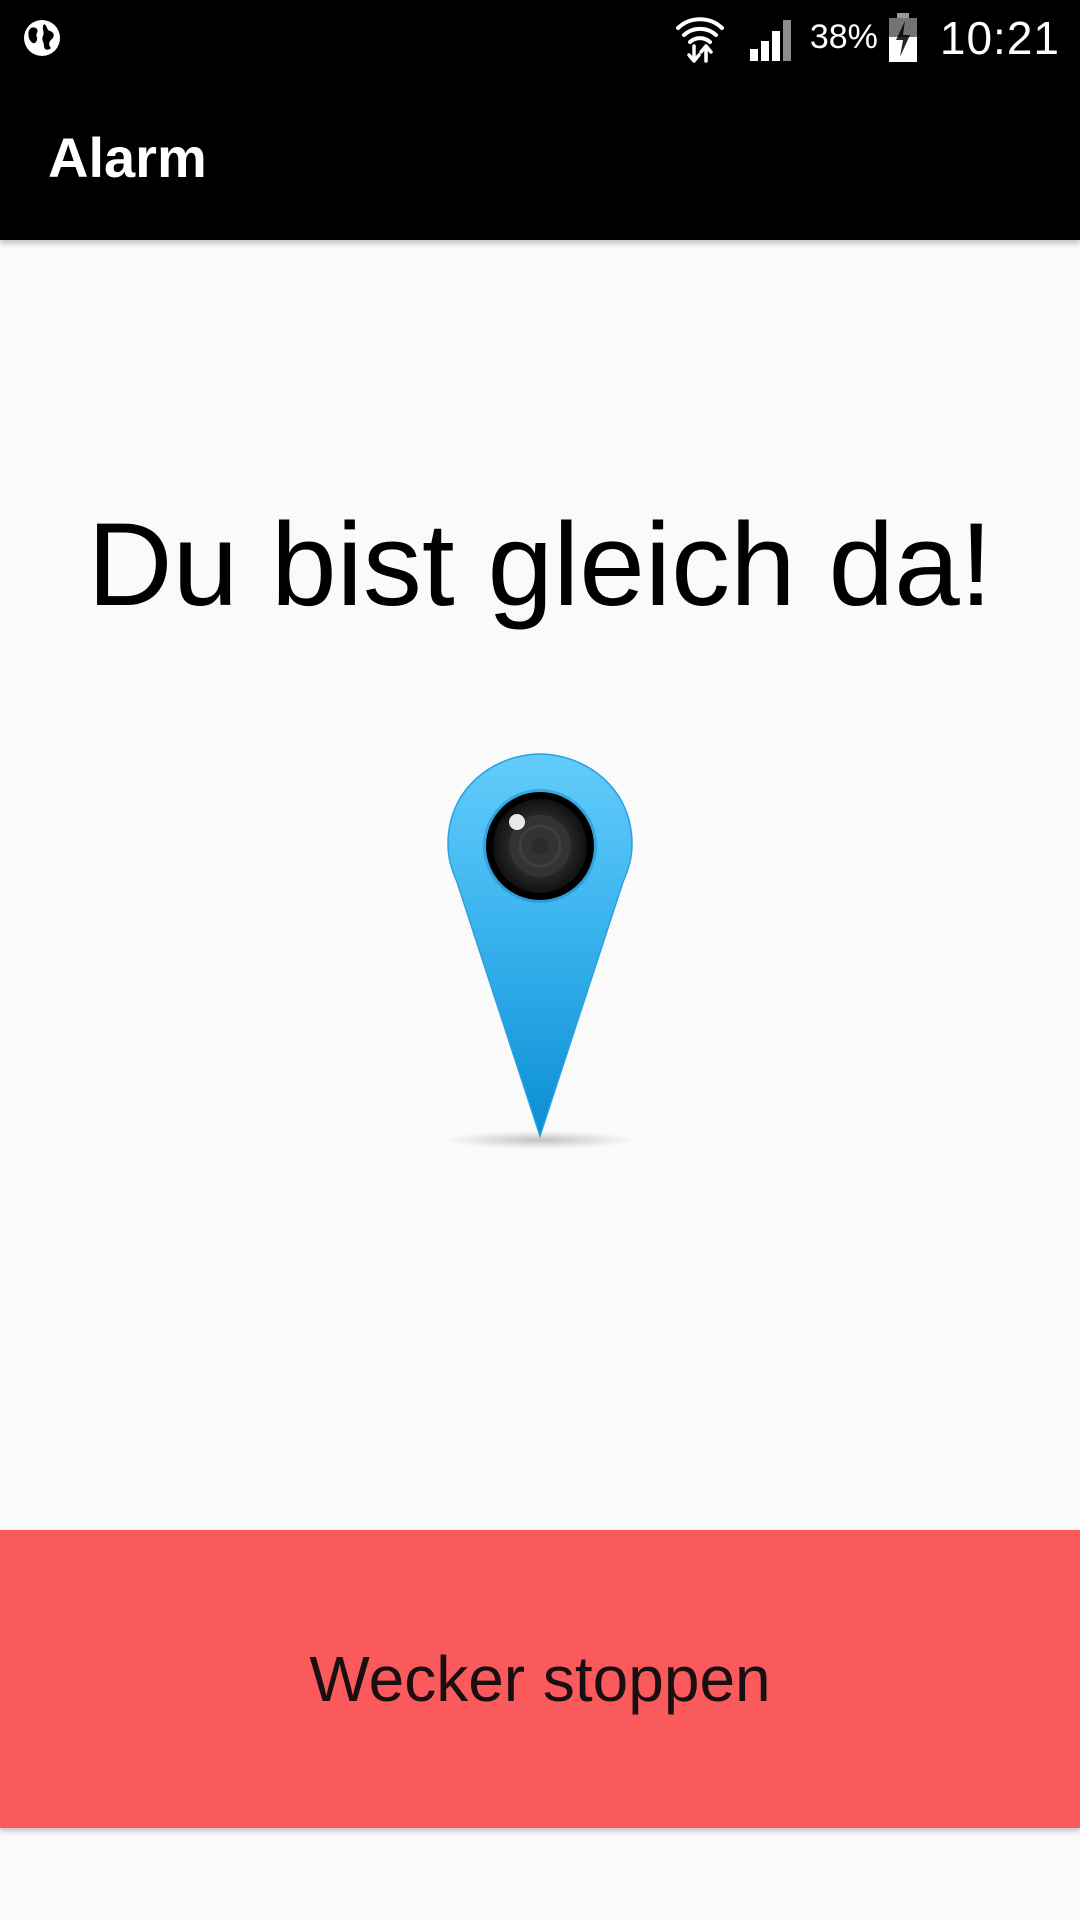  What do you see at coordinates (127, 157) in the screenshot?
I see `page-title: Alarm` at bounding box center [127, 157].